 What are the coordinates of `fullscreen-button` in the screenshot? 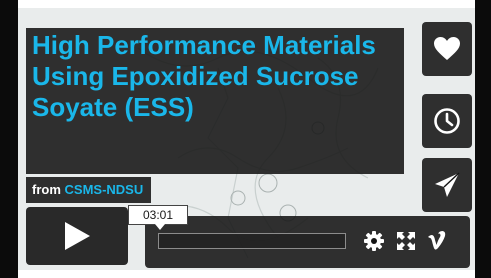 It's located at (406, 241).